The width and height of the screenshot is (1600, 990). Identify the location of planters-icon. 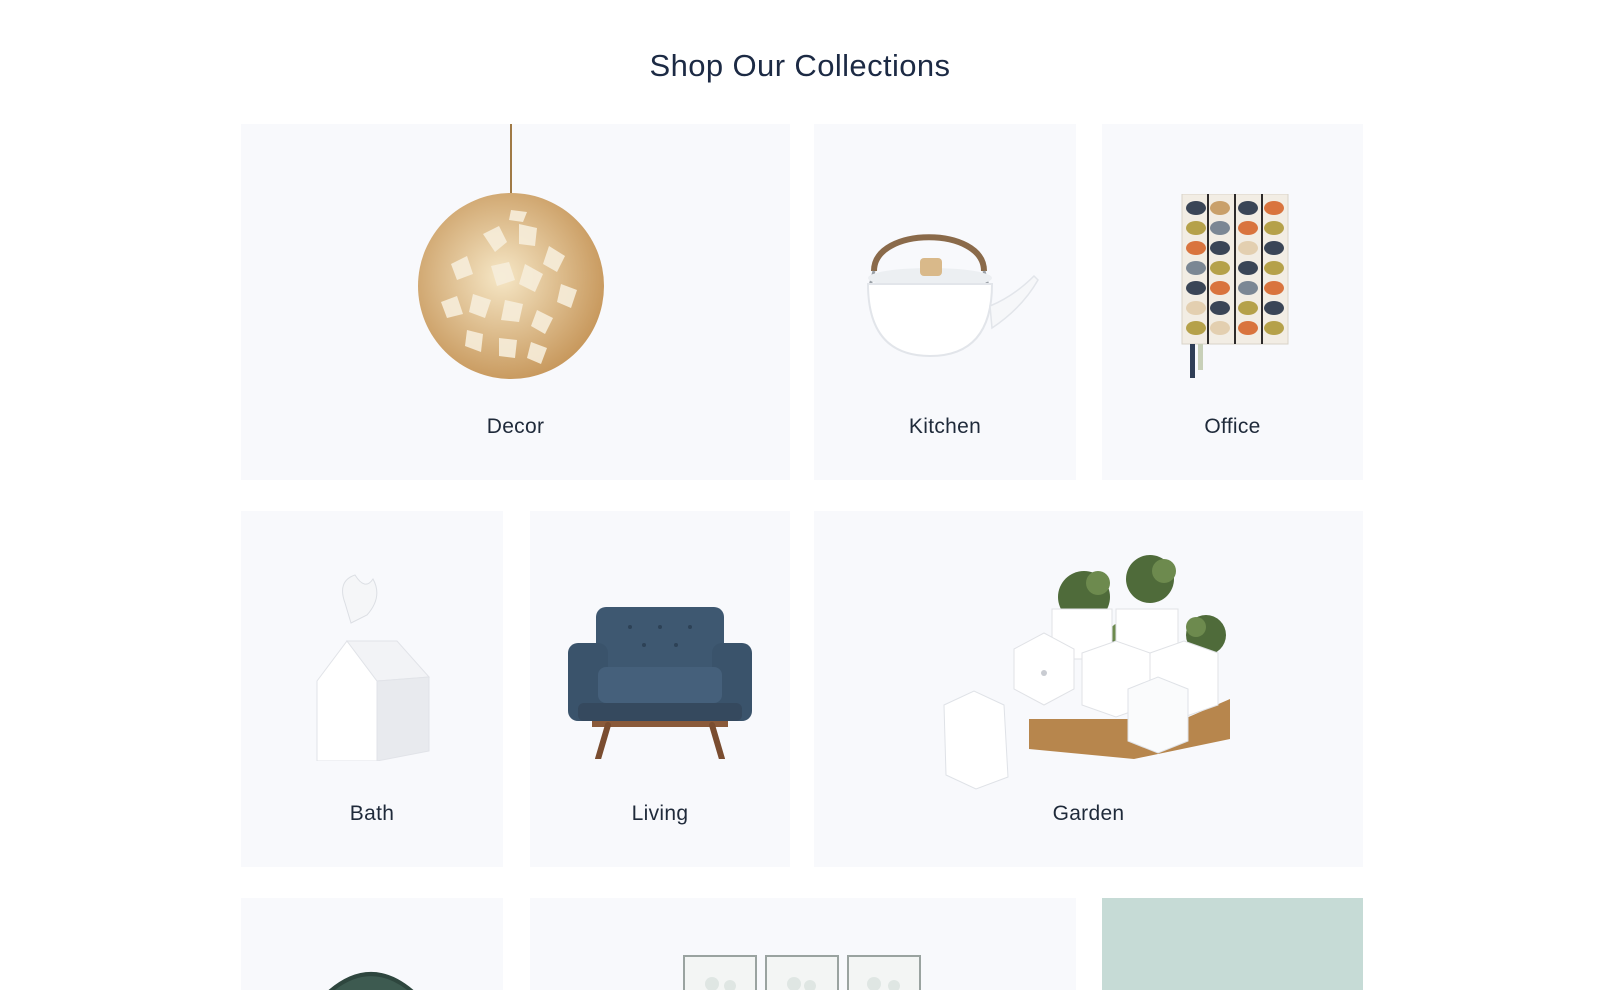
(1086, 672).